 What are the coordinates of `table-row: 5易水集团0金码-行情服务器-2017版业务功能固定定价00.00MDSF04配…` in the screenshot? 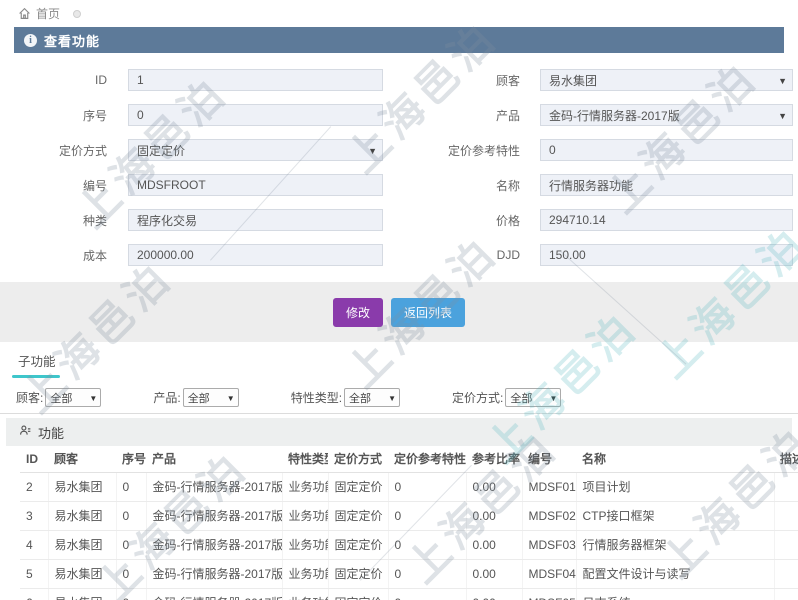 It's located at (409, 574).